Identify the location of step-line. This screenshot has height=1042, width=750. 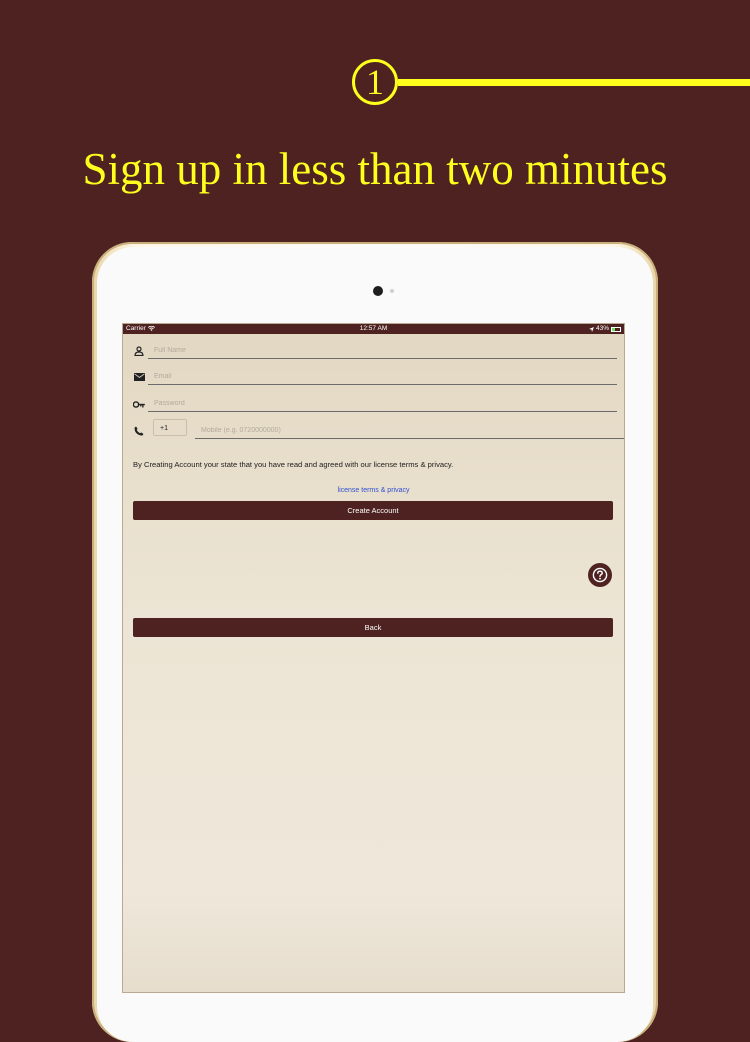
(574, 82).